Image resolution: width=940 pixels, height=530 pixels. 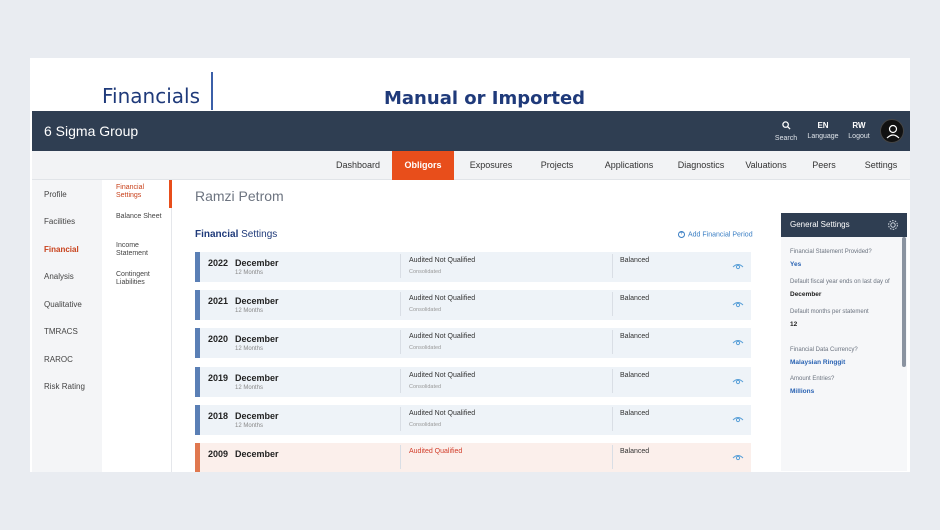 What do you see at coordinates (817, 362) in the screenshot?
I see `gs-answer-currency: Malaysian Ringgit` at bounding box center [817, 362].